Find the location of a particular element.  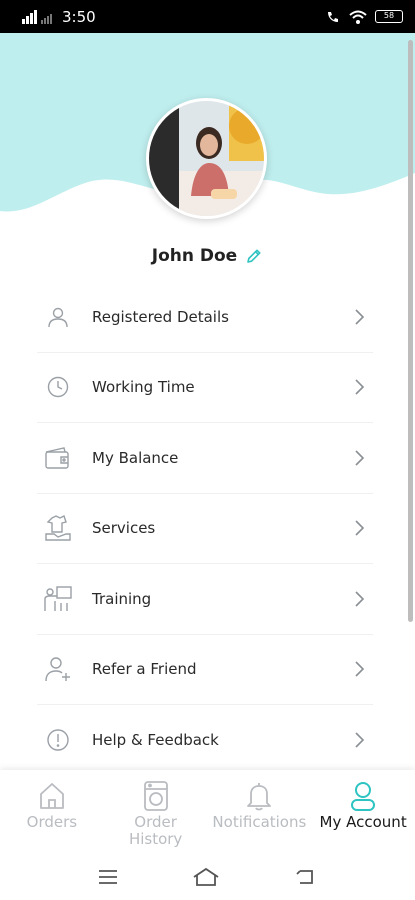

back-icon is located at coordinates (306, 877).